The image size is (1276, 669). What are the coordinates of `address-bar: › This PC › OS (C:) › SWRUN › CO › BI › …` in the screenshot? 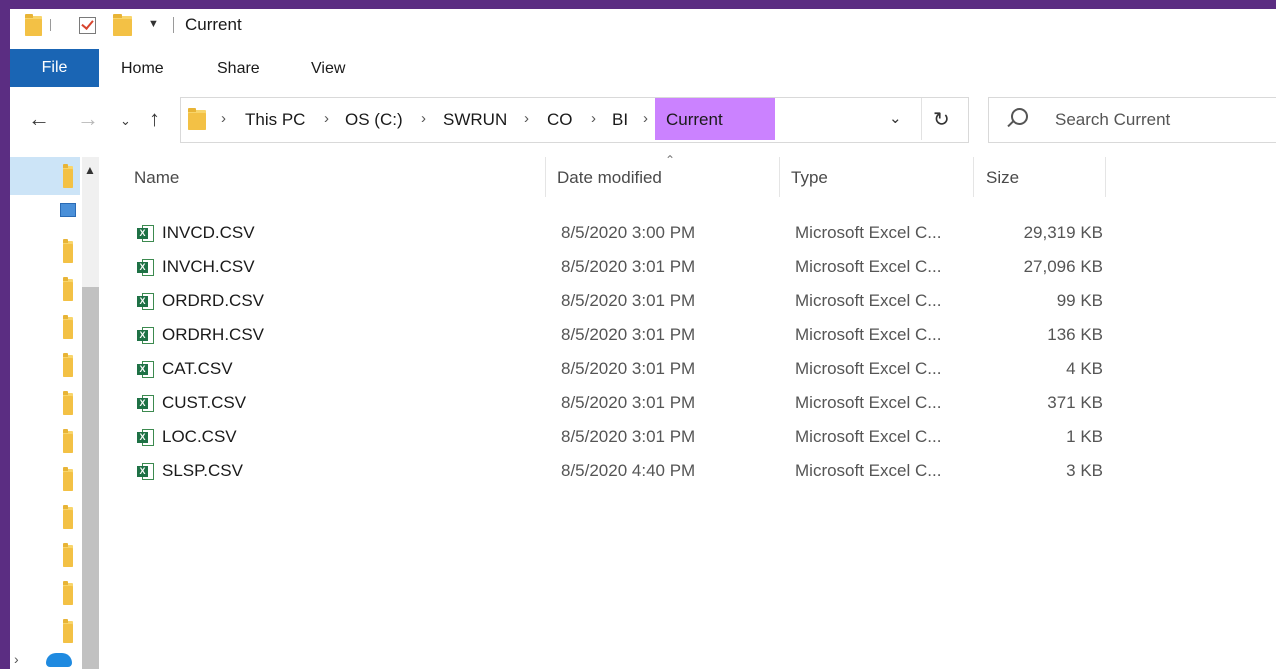 It's located at (574, 120).